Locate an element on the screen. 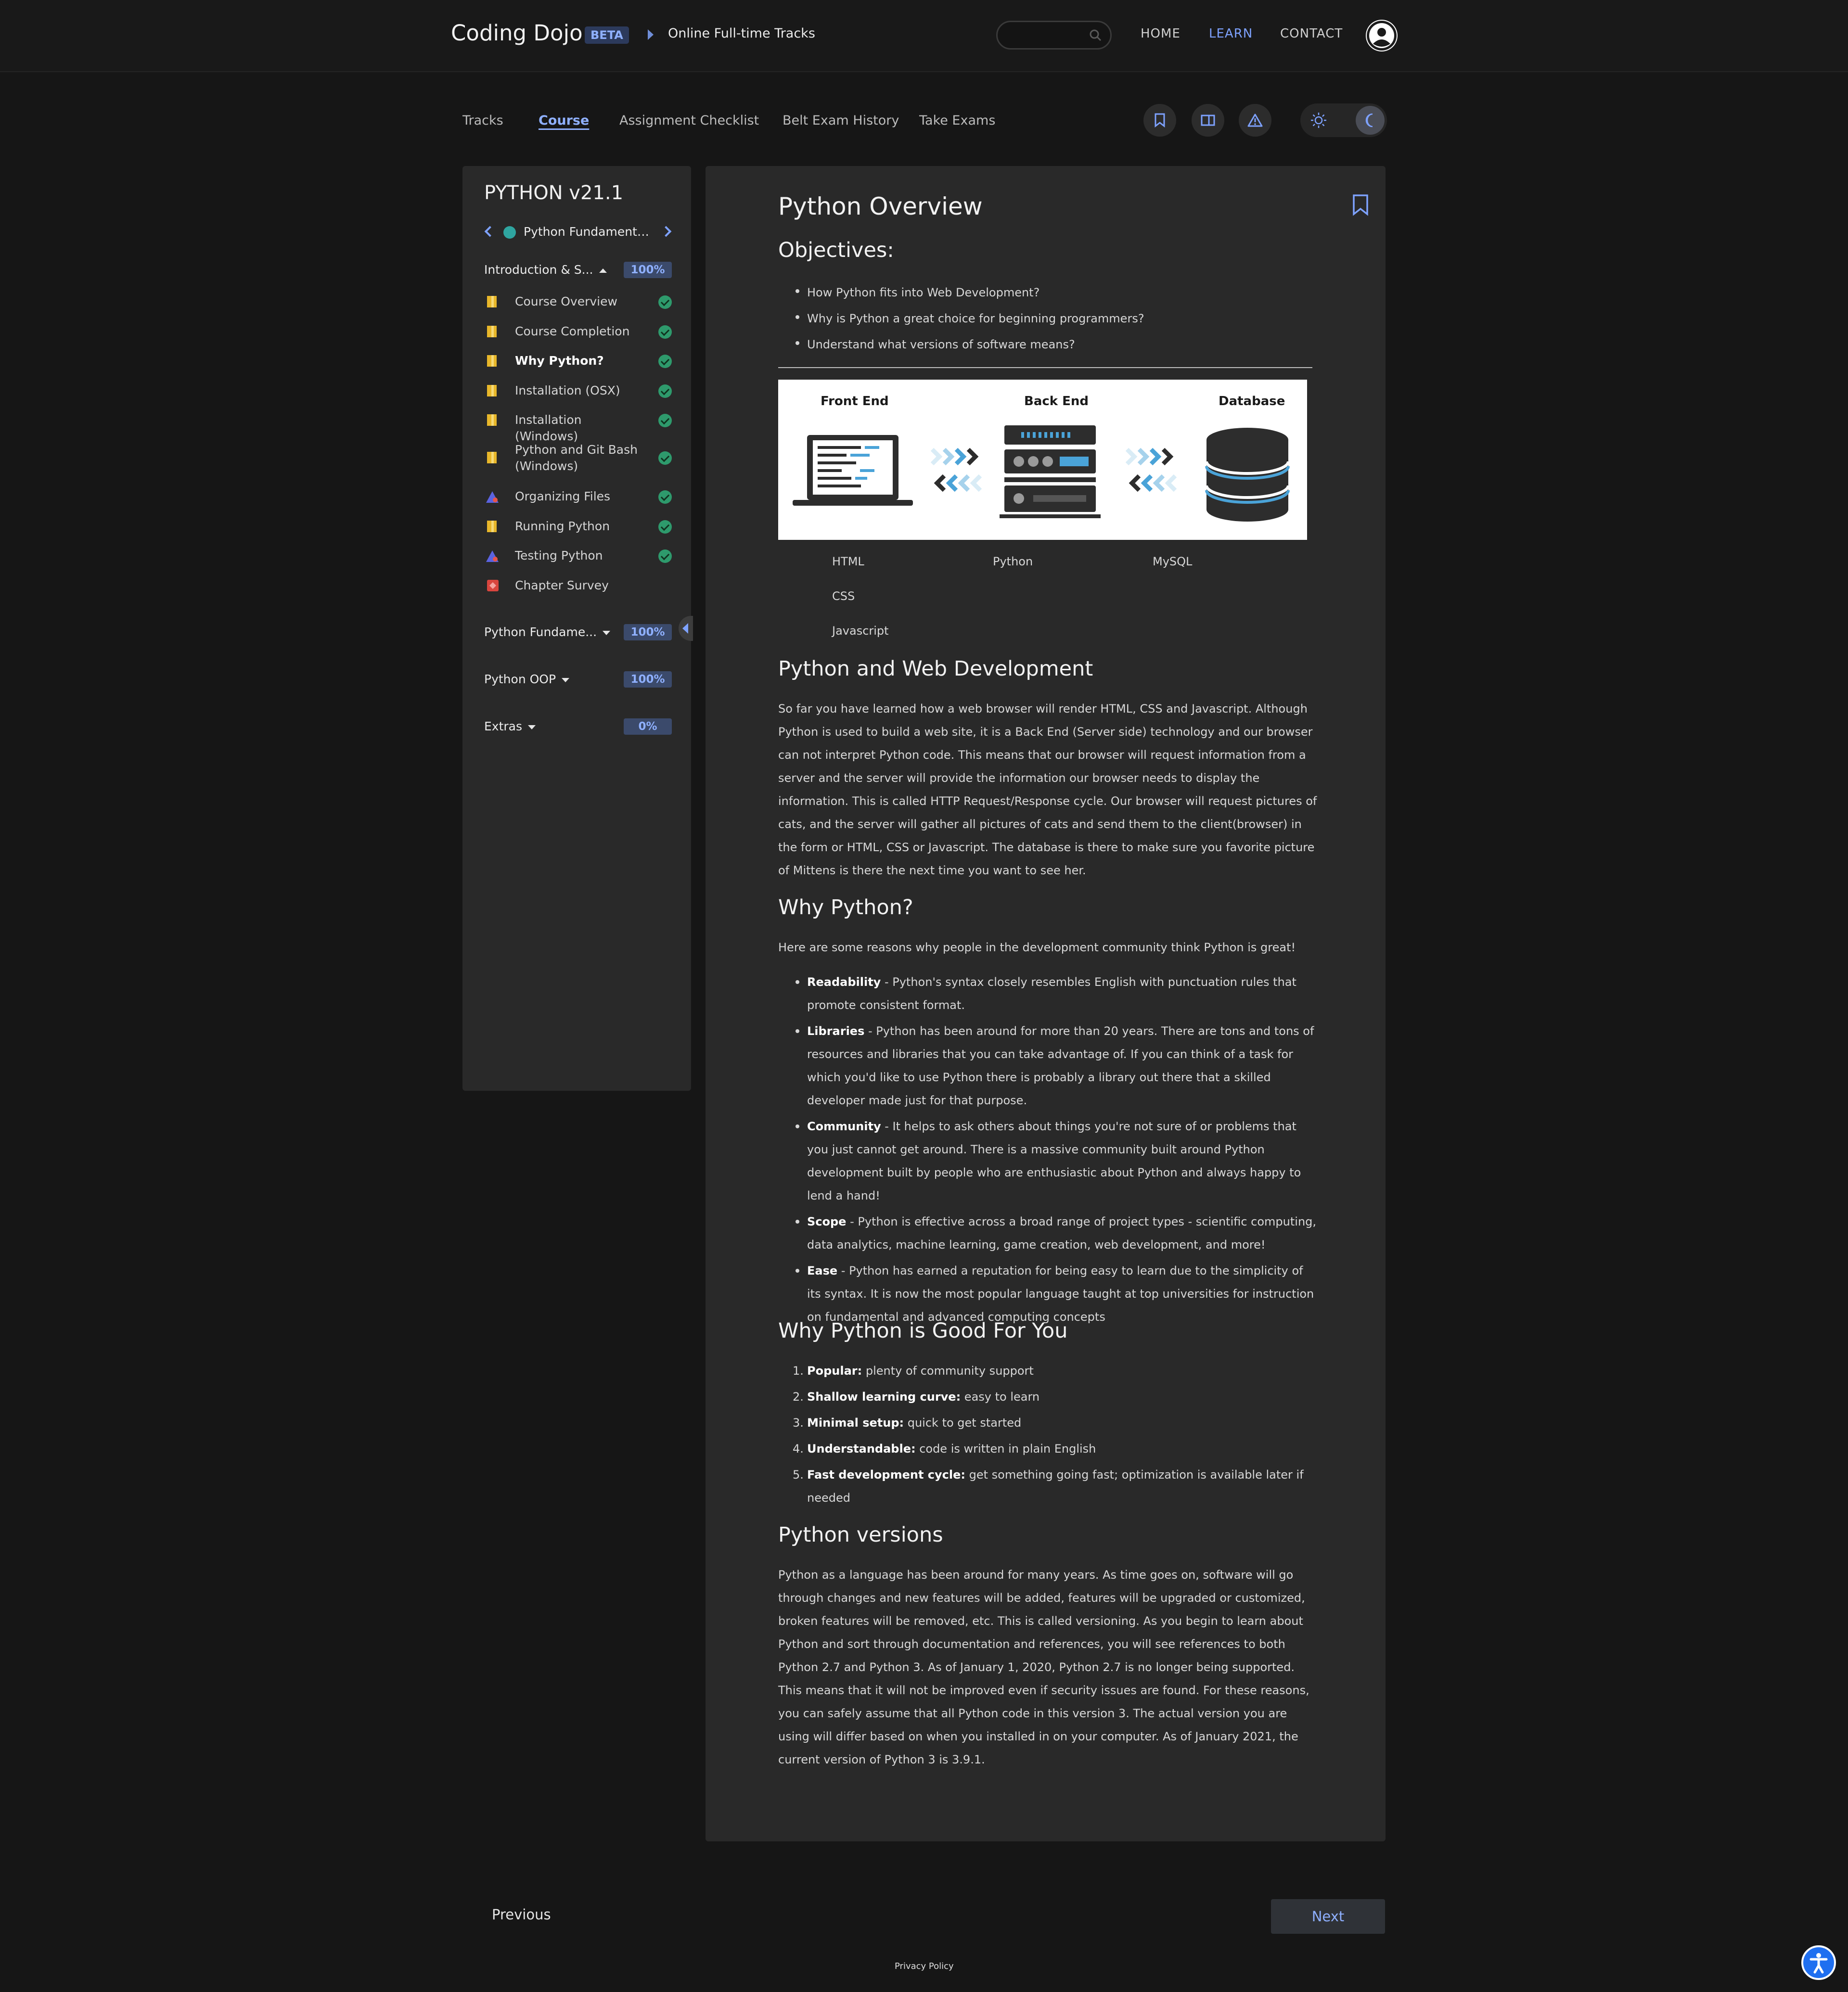  good-for-you-heading: Why Python is Good For You is located at coordinates (923, 1331).